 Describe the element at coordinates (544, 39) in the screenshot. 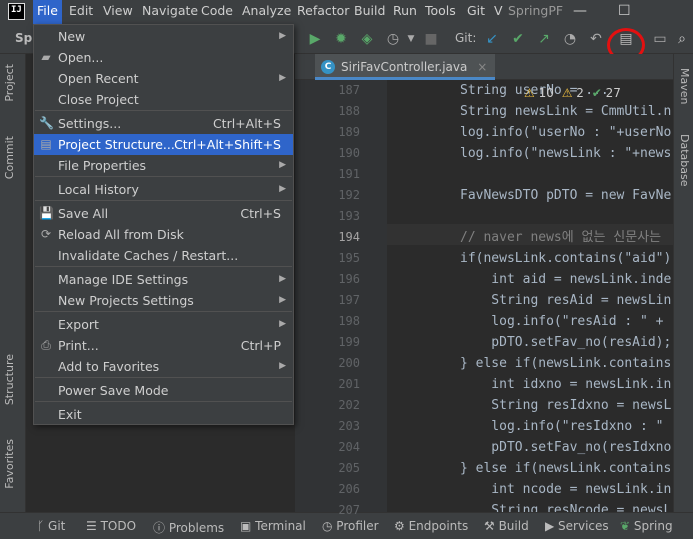

I see `git-push-icon: ↗` at that location.